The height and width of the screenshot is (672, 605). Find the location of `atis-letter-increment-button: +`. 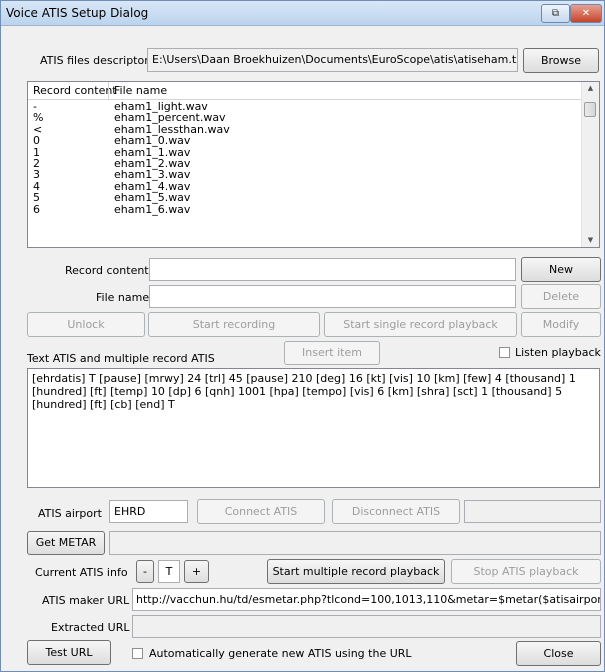

atis-letter-increment-button: + is located at coordinates (196, 571).